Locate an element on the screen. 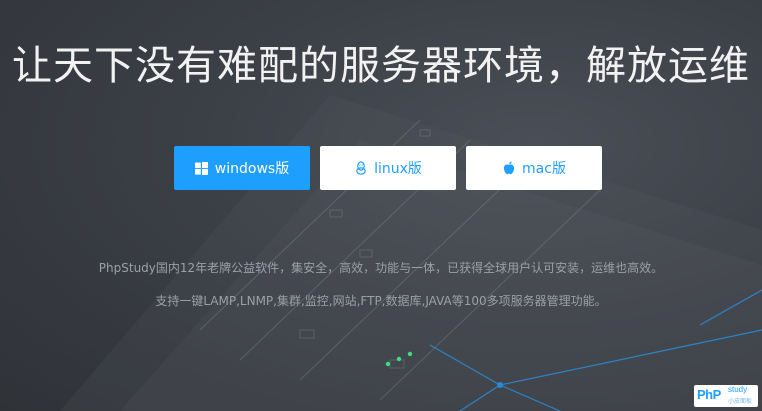 The height and width of the screenshot is (411, 762). mac-download-label: mac版 is located at coordinates (544, 169).